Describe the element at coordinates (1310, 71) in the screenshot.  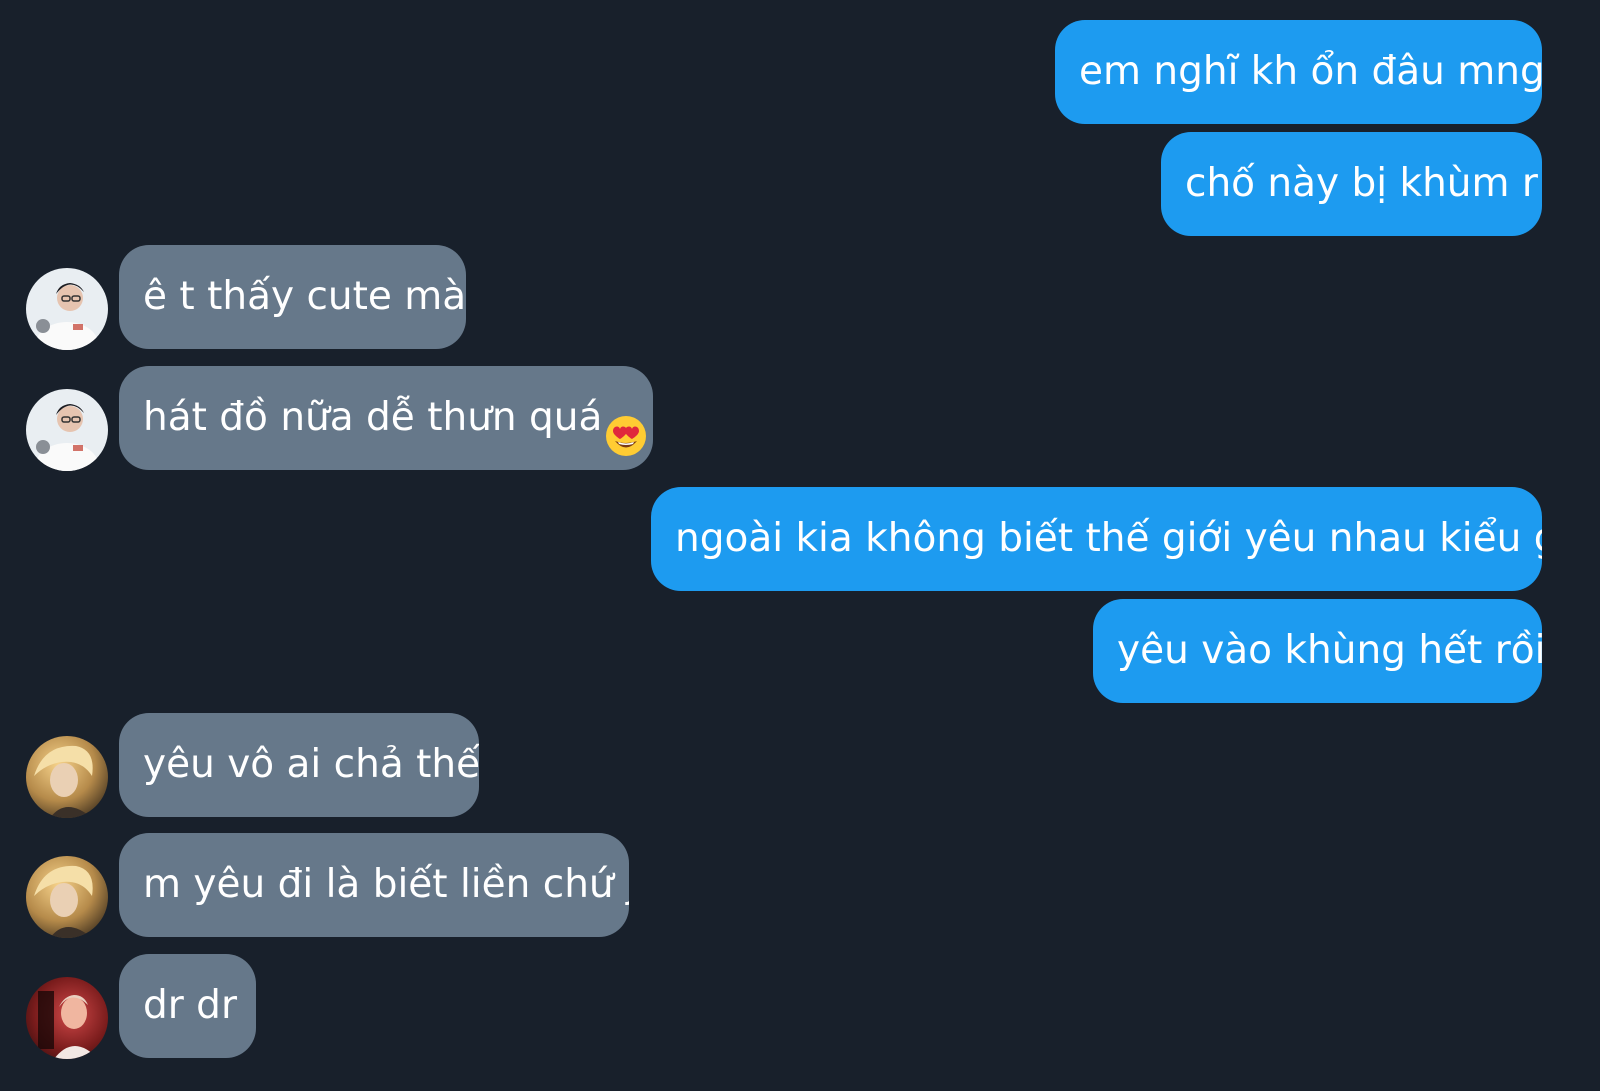
I see `message-text: em nghĩ kh ổn đâu mng` at that location.